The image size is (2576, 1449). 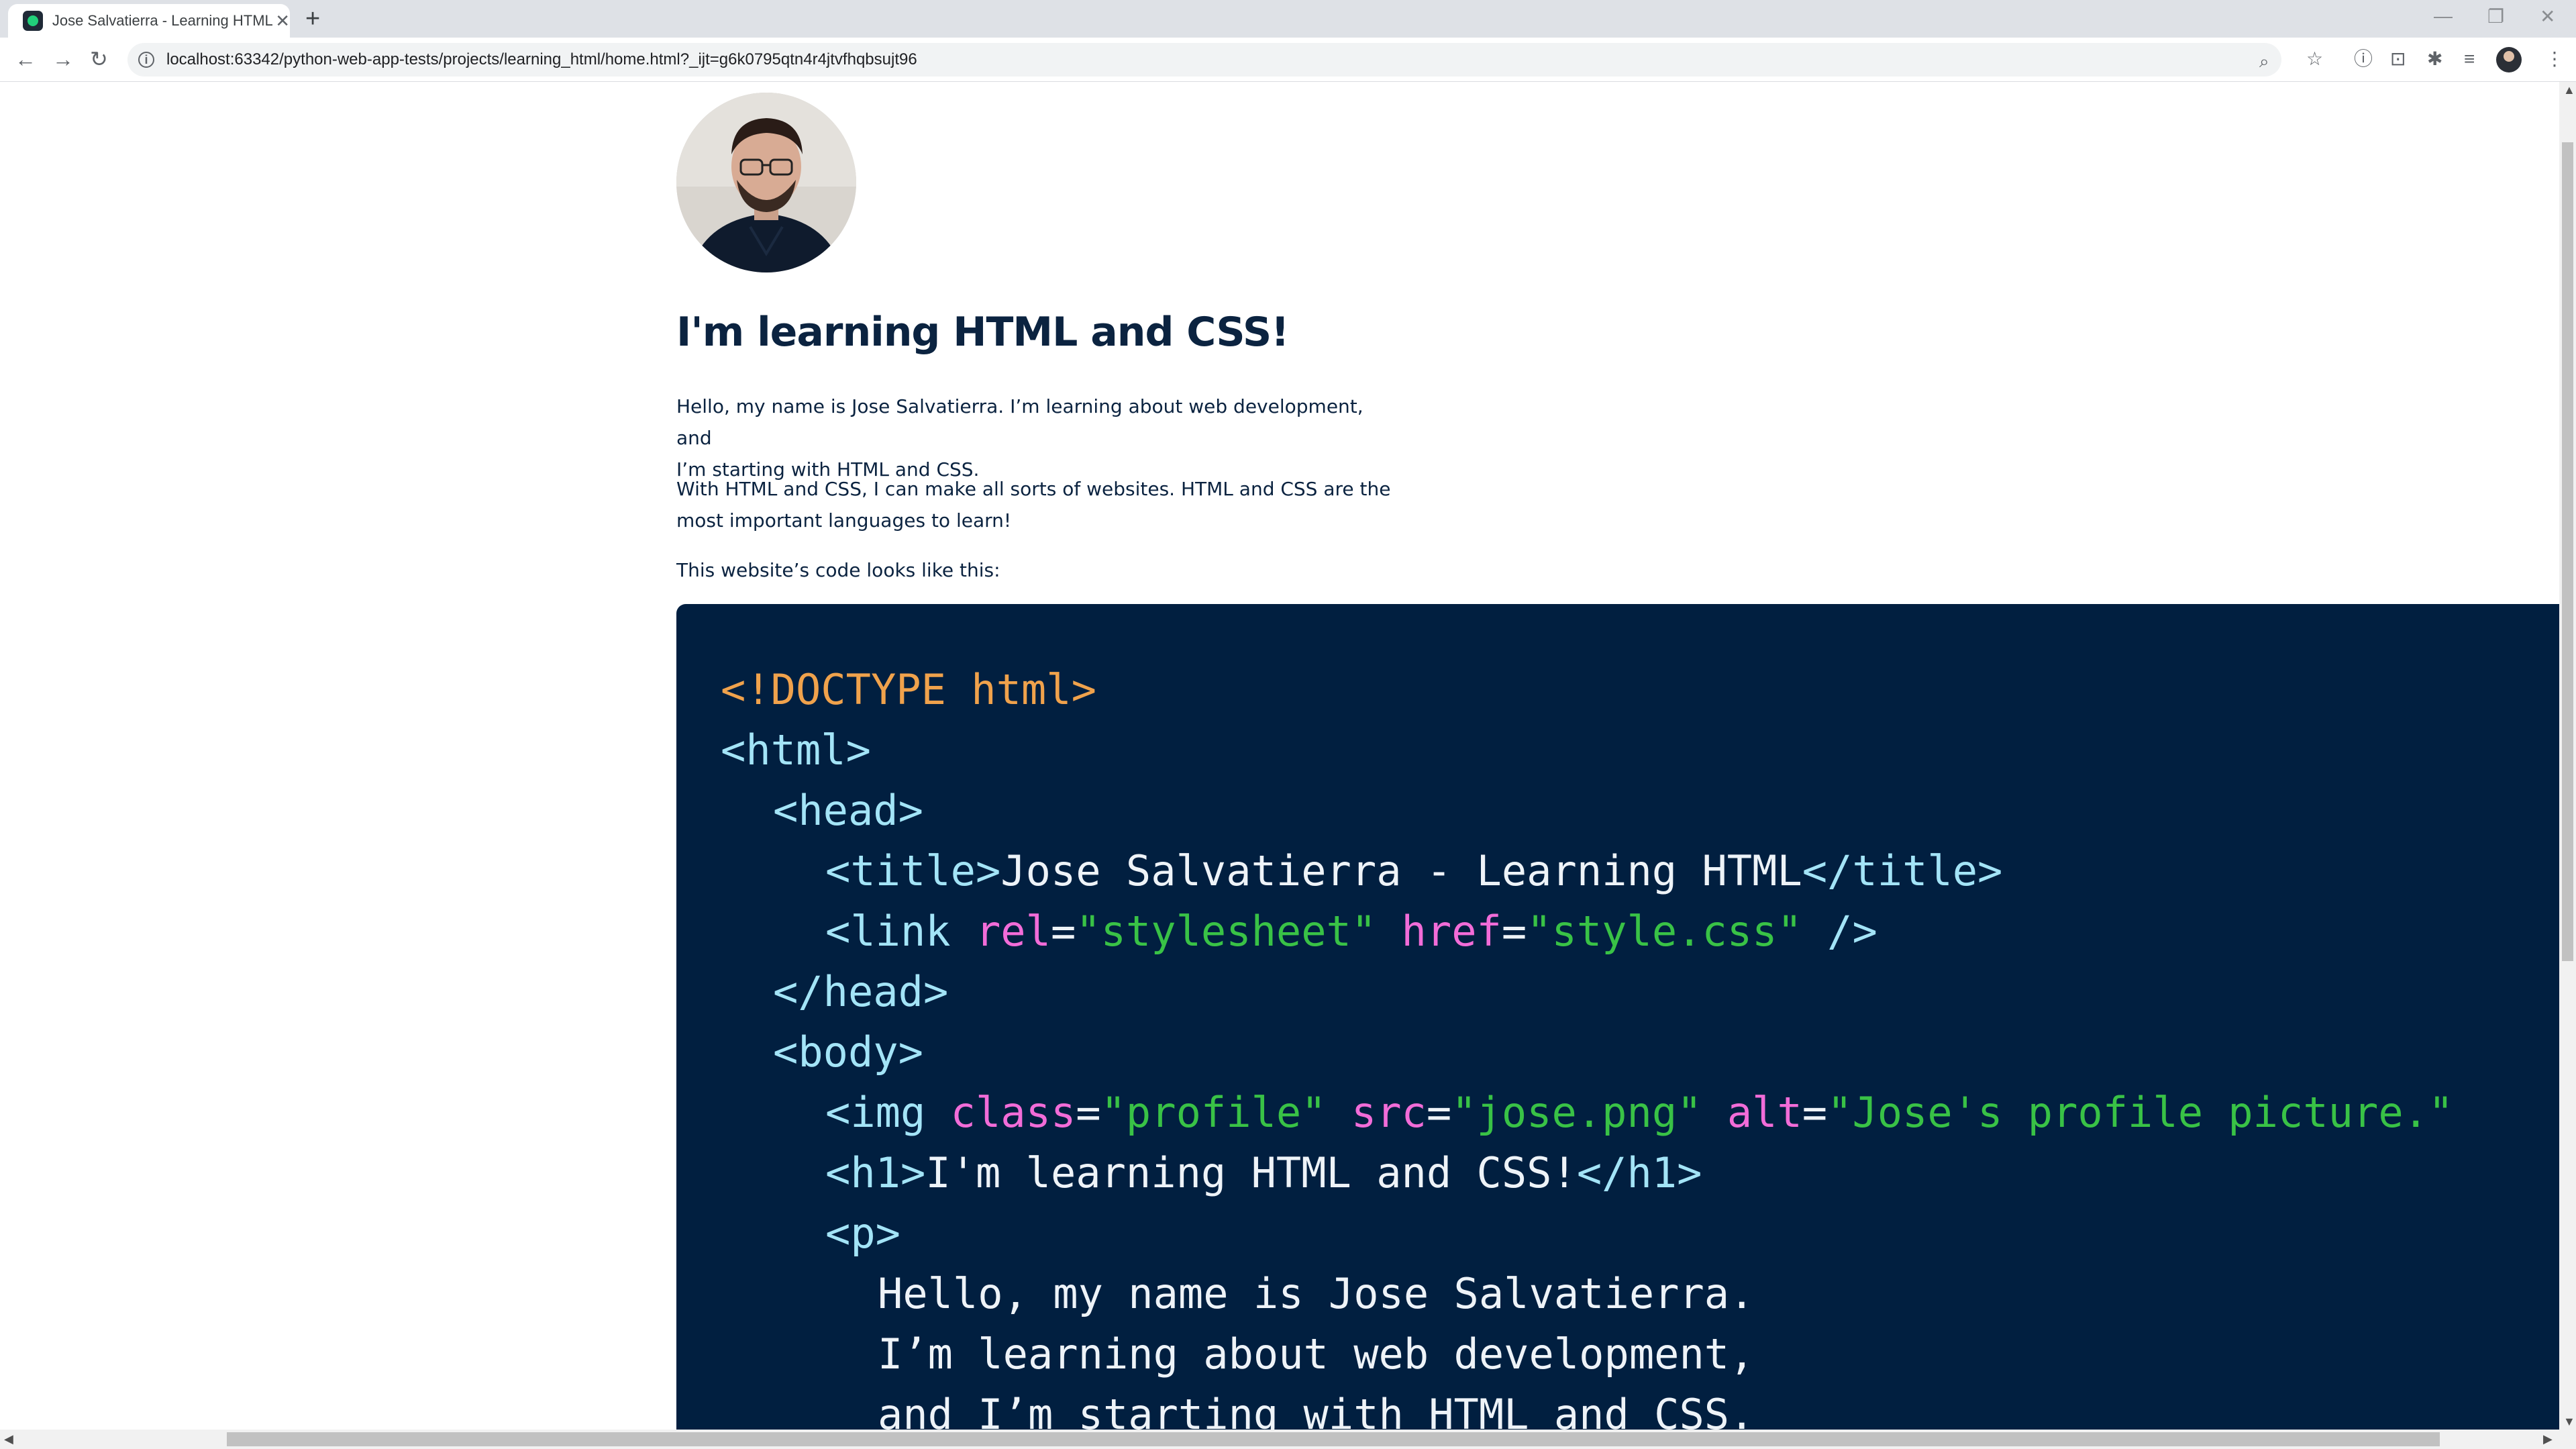 What do you see at coordinates (2554, 59) in the screenshot?
I see `menu-dots-icon: ⋮` at bounding box center [2554, 59].